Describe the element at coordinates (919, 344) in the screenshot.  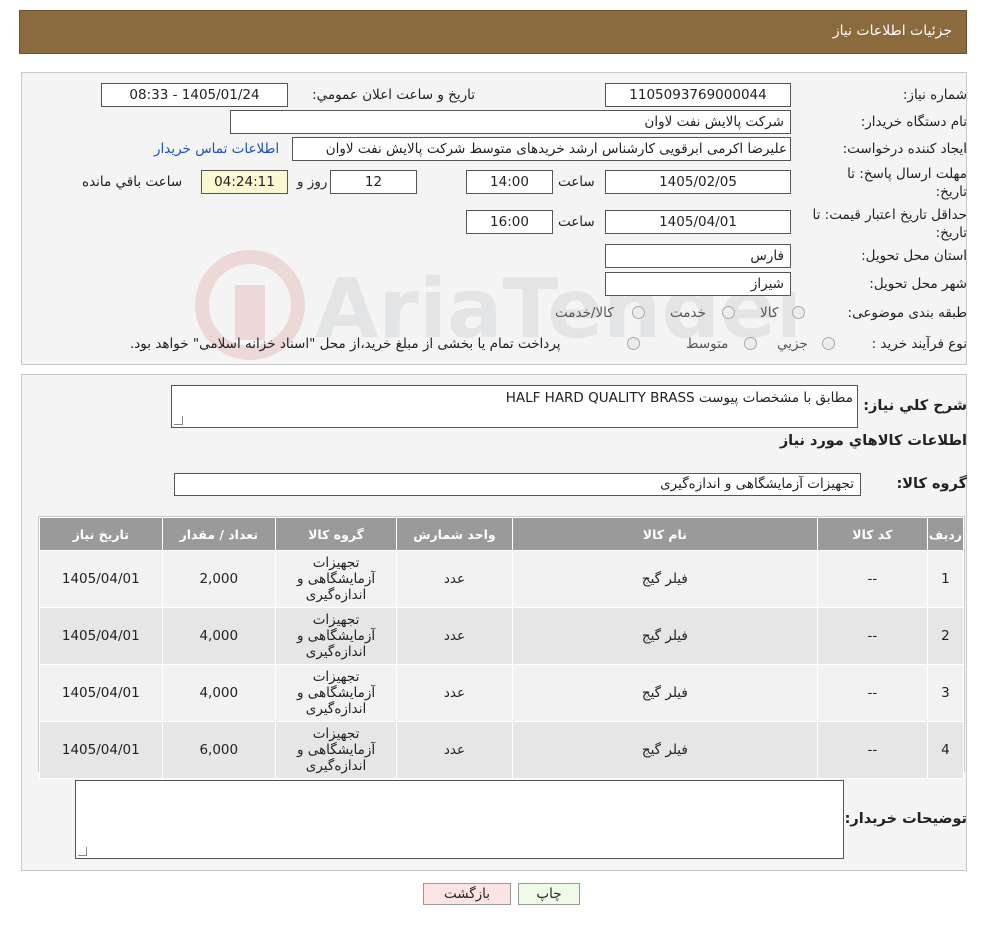
I see `process-label: نوع فرآيند خريد :` at that location.